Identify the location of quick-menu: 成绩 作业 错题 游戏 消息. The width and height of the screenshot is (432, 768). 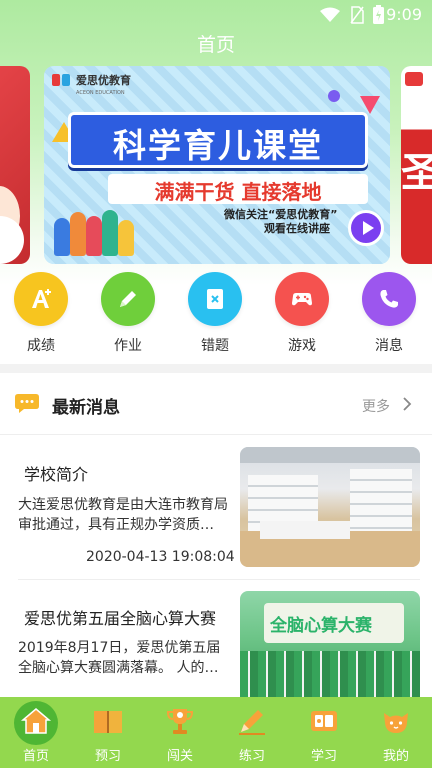
(216, 314).